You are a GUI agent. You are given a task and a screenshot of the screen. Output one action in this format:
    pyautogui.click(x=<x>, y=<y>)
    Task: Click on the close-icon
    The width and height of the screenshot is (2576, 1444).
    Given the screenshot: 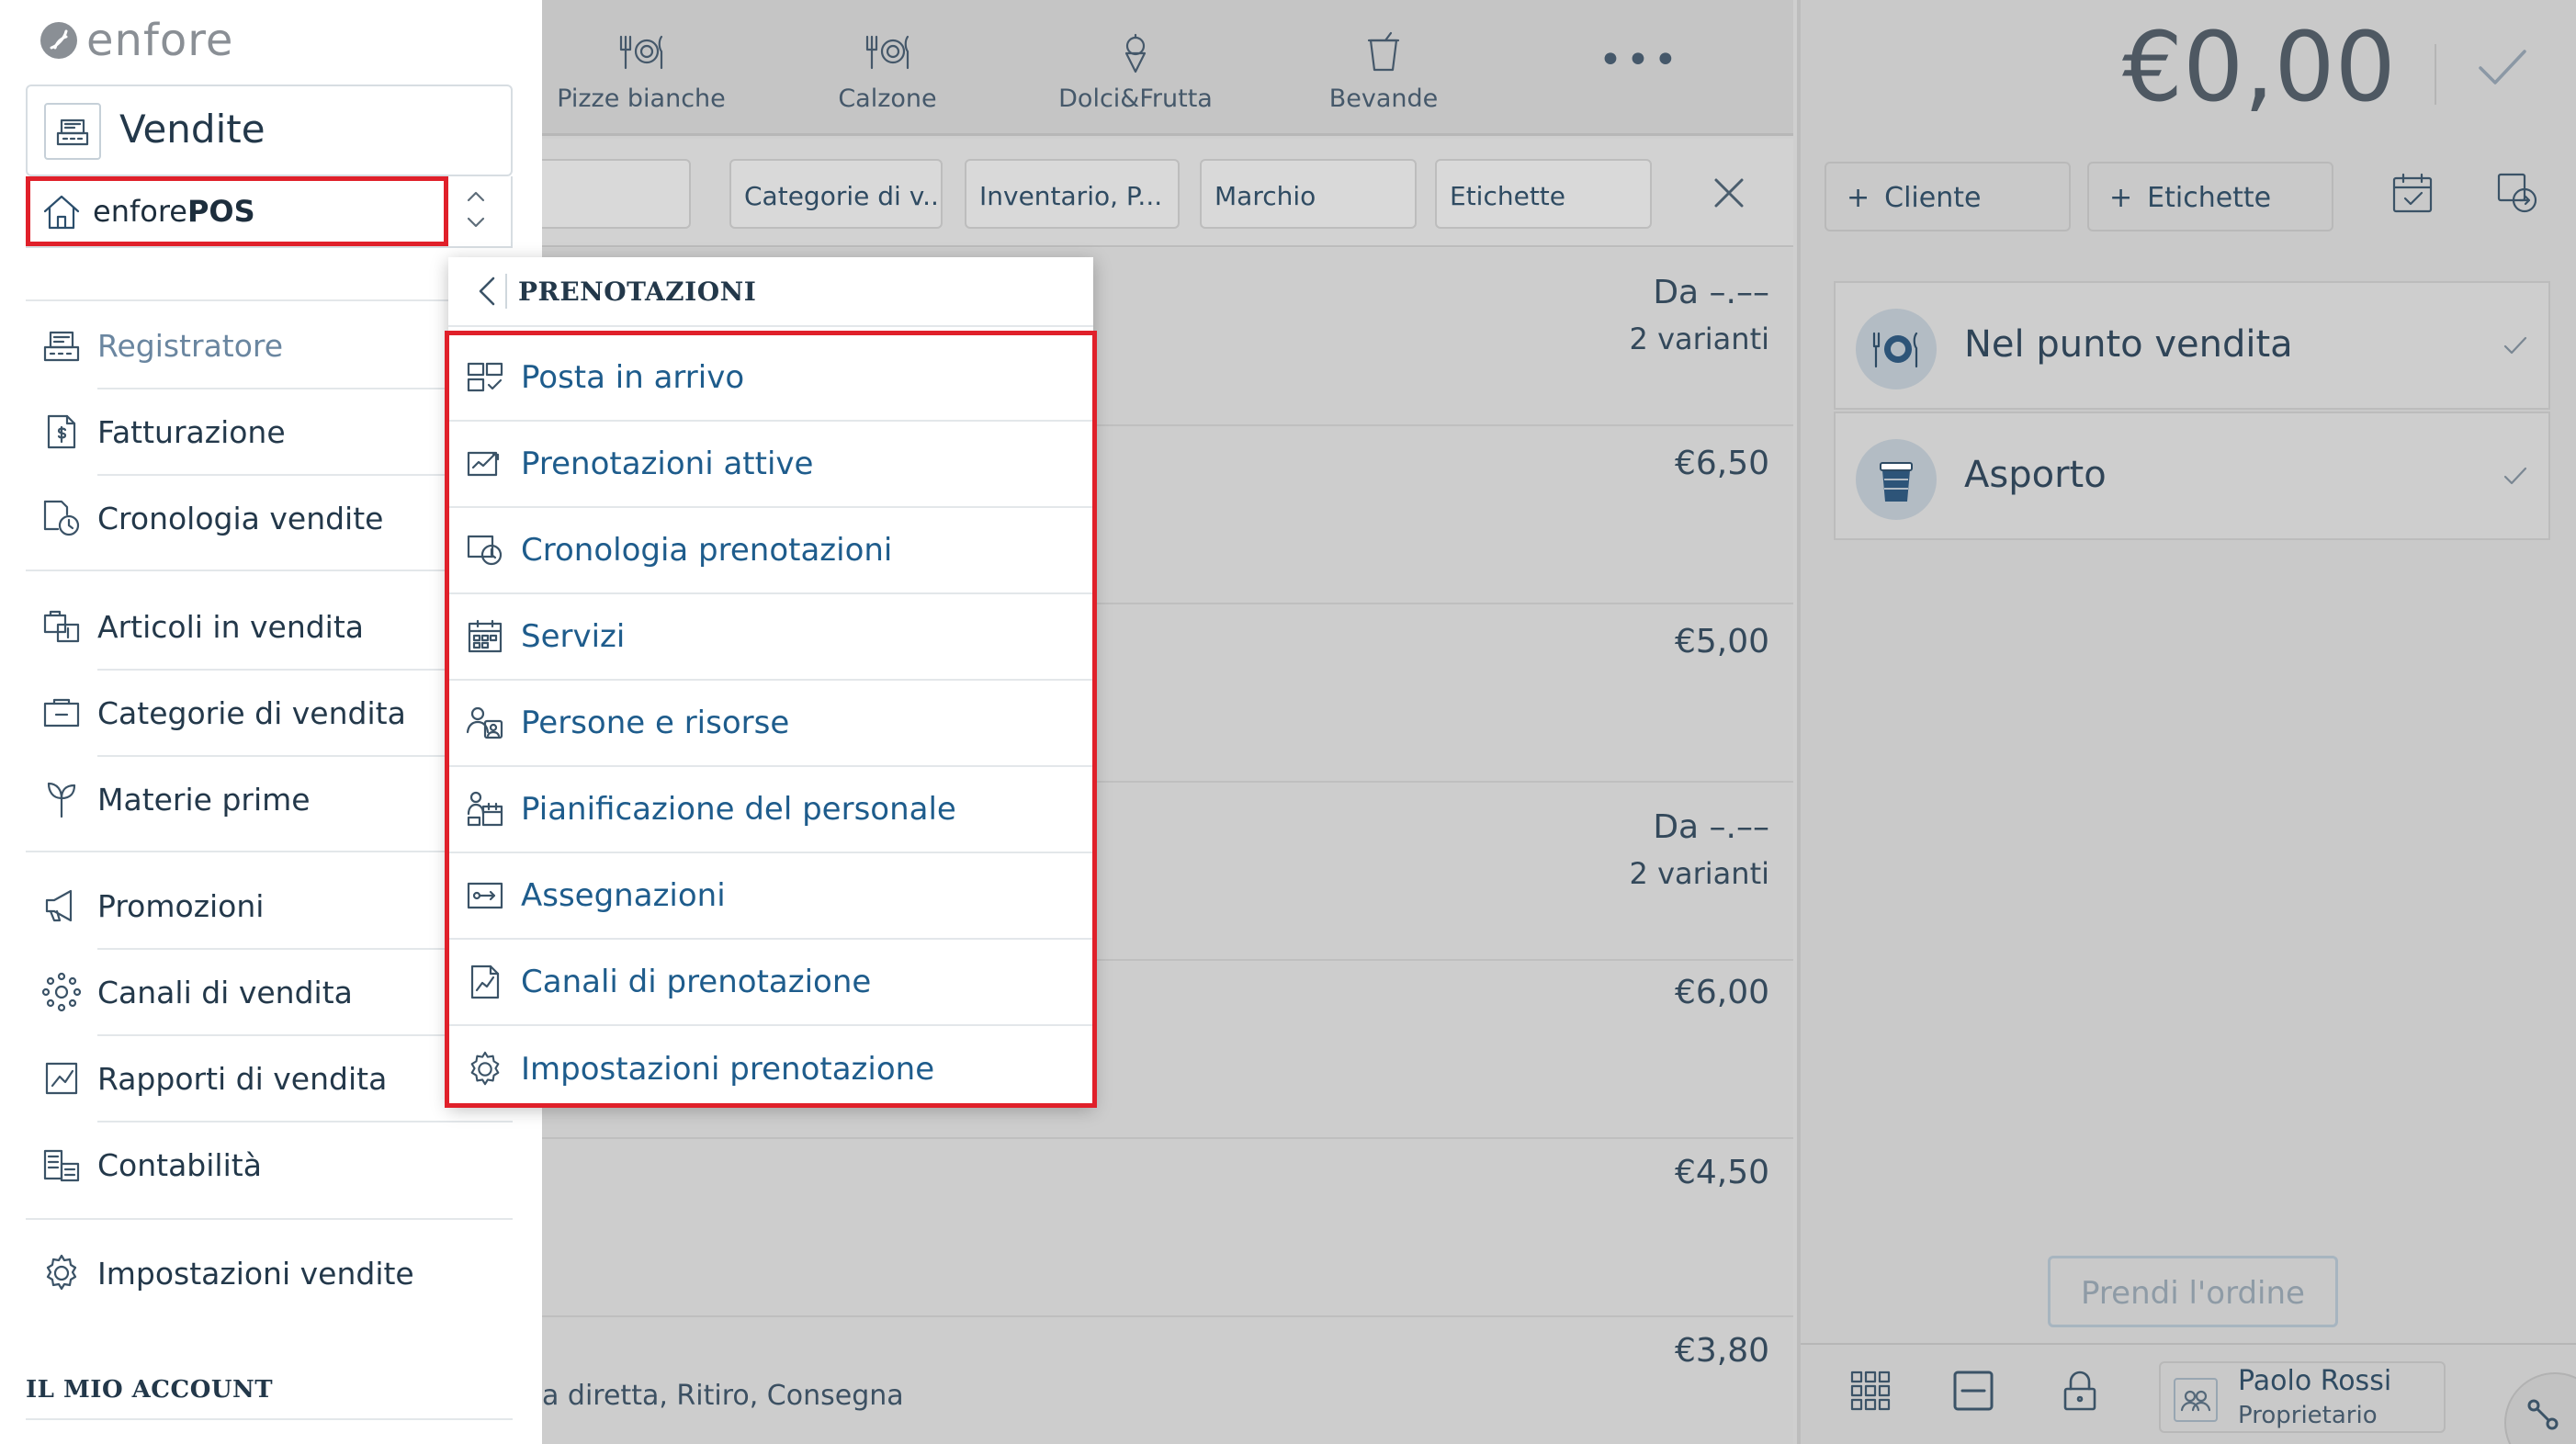 What is the action you would take?
    pyautogui.click(x=1729, y=193)
    